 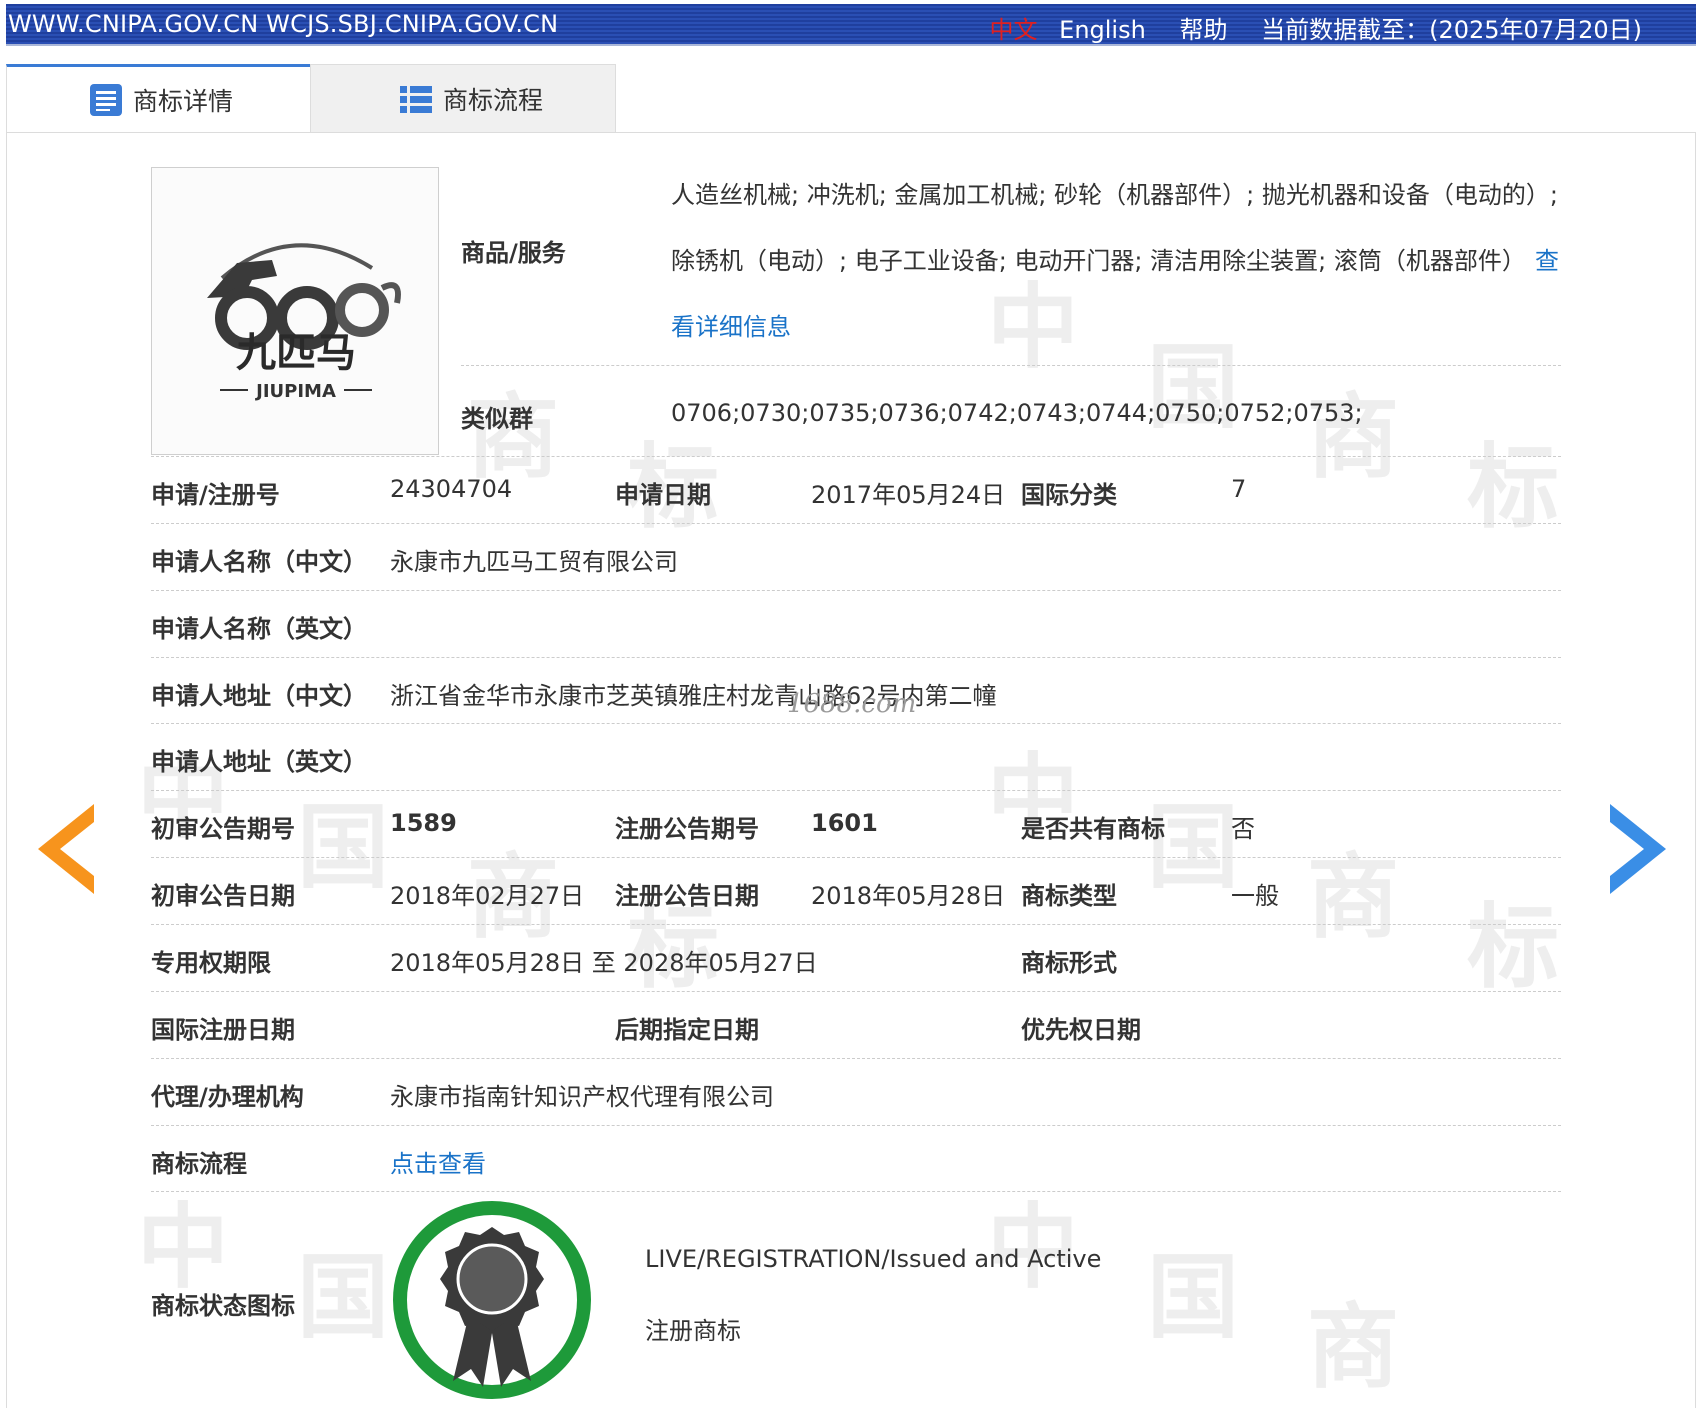 I want to click on status-icon-label: 商标状态图标, so click(x=223, y=1306).